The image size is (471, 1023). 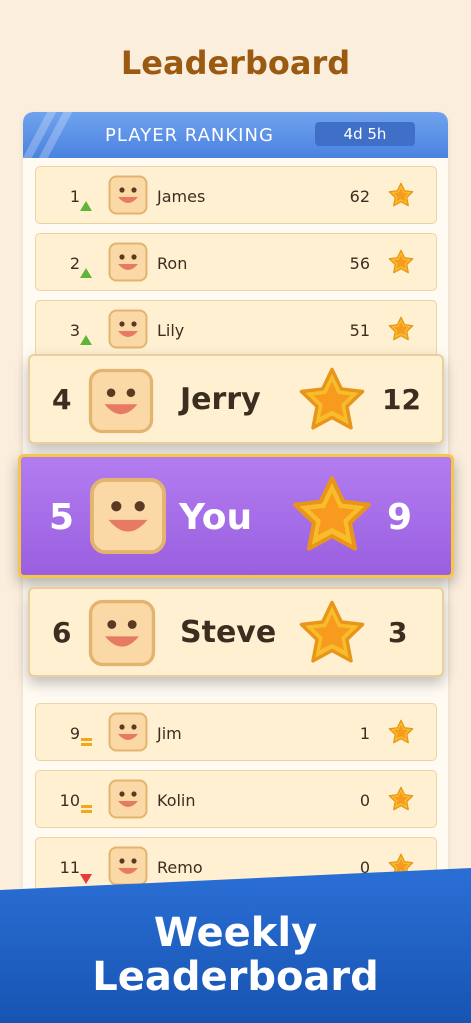 What do you see at coordinates (172, 263) in the screenshot?
I see `player-name: Ron` at bounding box center [172, 263].